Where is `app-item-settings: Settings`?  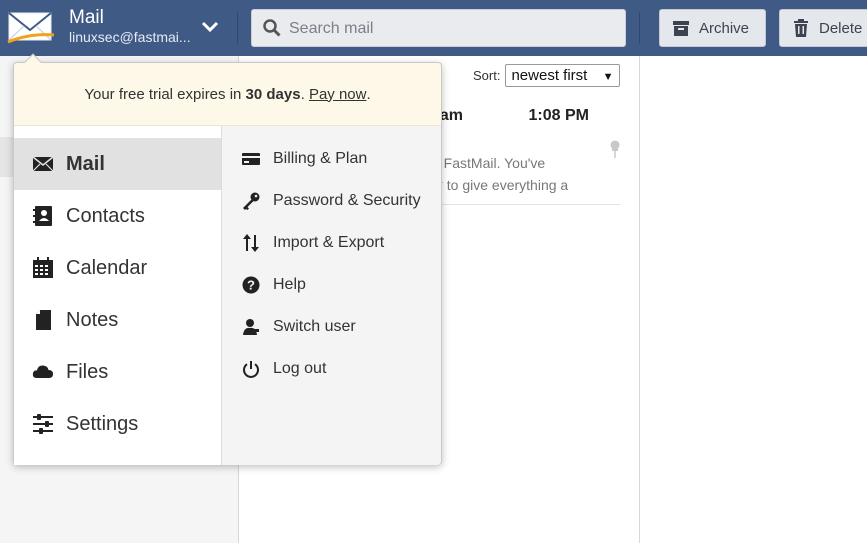
app-item-settings: Settings is located at coordinates (117, 424).